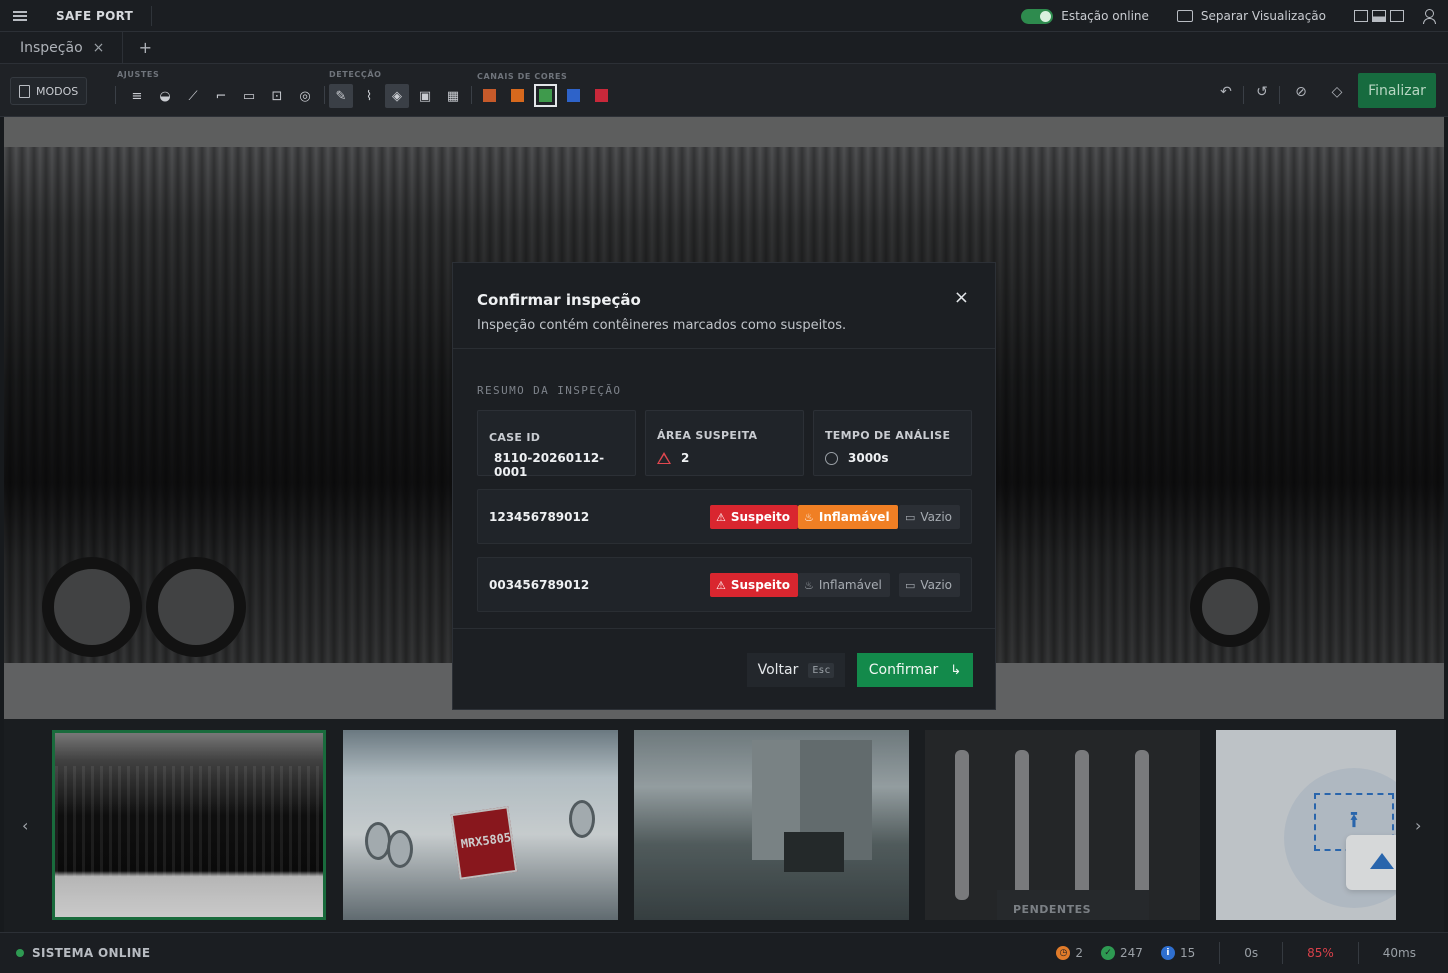 The height and width of the screenshot is (973, 1448). I want to click on esc-key-hint: Esc, so click(821, 670).